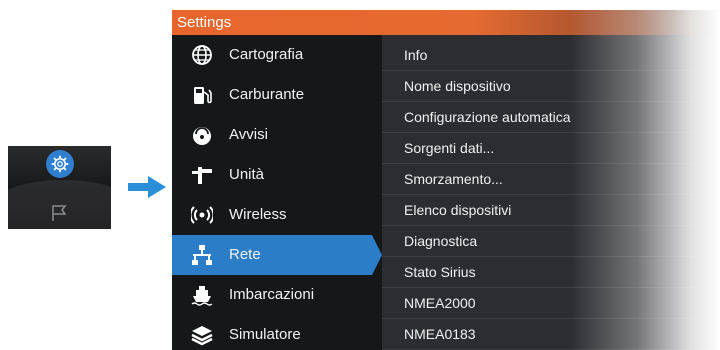 This screenshot has width=720, height=350. I want to click on globe-icon, so click(202, 55).